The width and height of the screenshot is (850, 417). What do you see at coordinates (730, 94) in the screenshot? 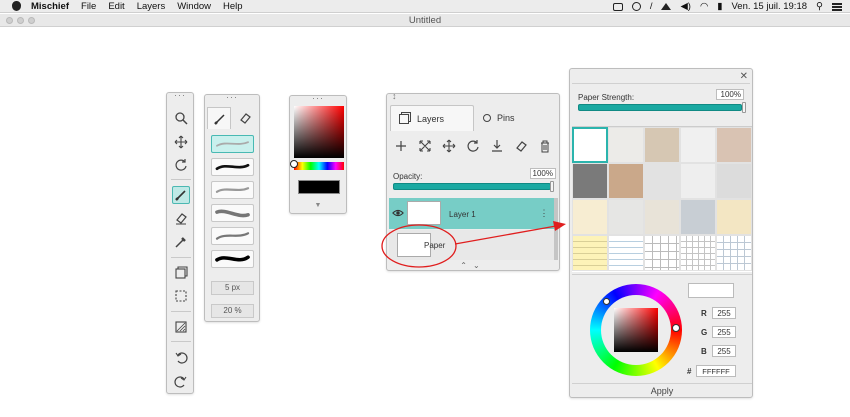
I see `paper-strength-field: 100%` at bounding box center [730, 94].